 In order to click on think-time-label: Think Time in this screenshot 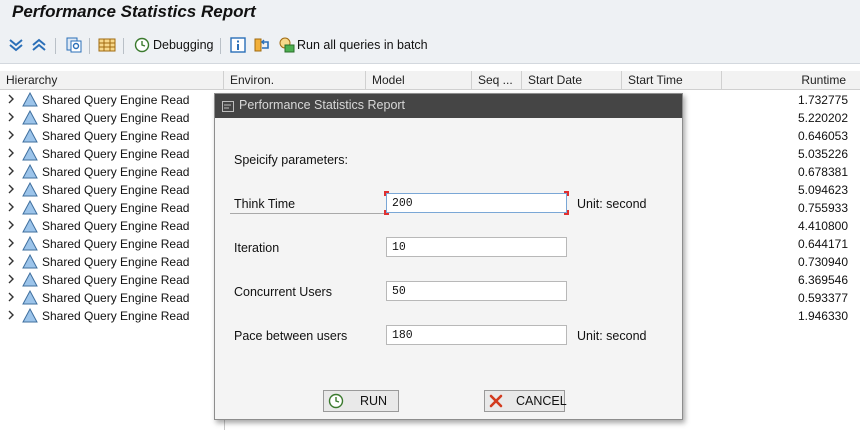, I will do `click(265, 204)`.